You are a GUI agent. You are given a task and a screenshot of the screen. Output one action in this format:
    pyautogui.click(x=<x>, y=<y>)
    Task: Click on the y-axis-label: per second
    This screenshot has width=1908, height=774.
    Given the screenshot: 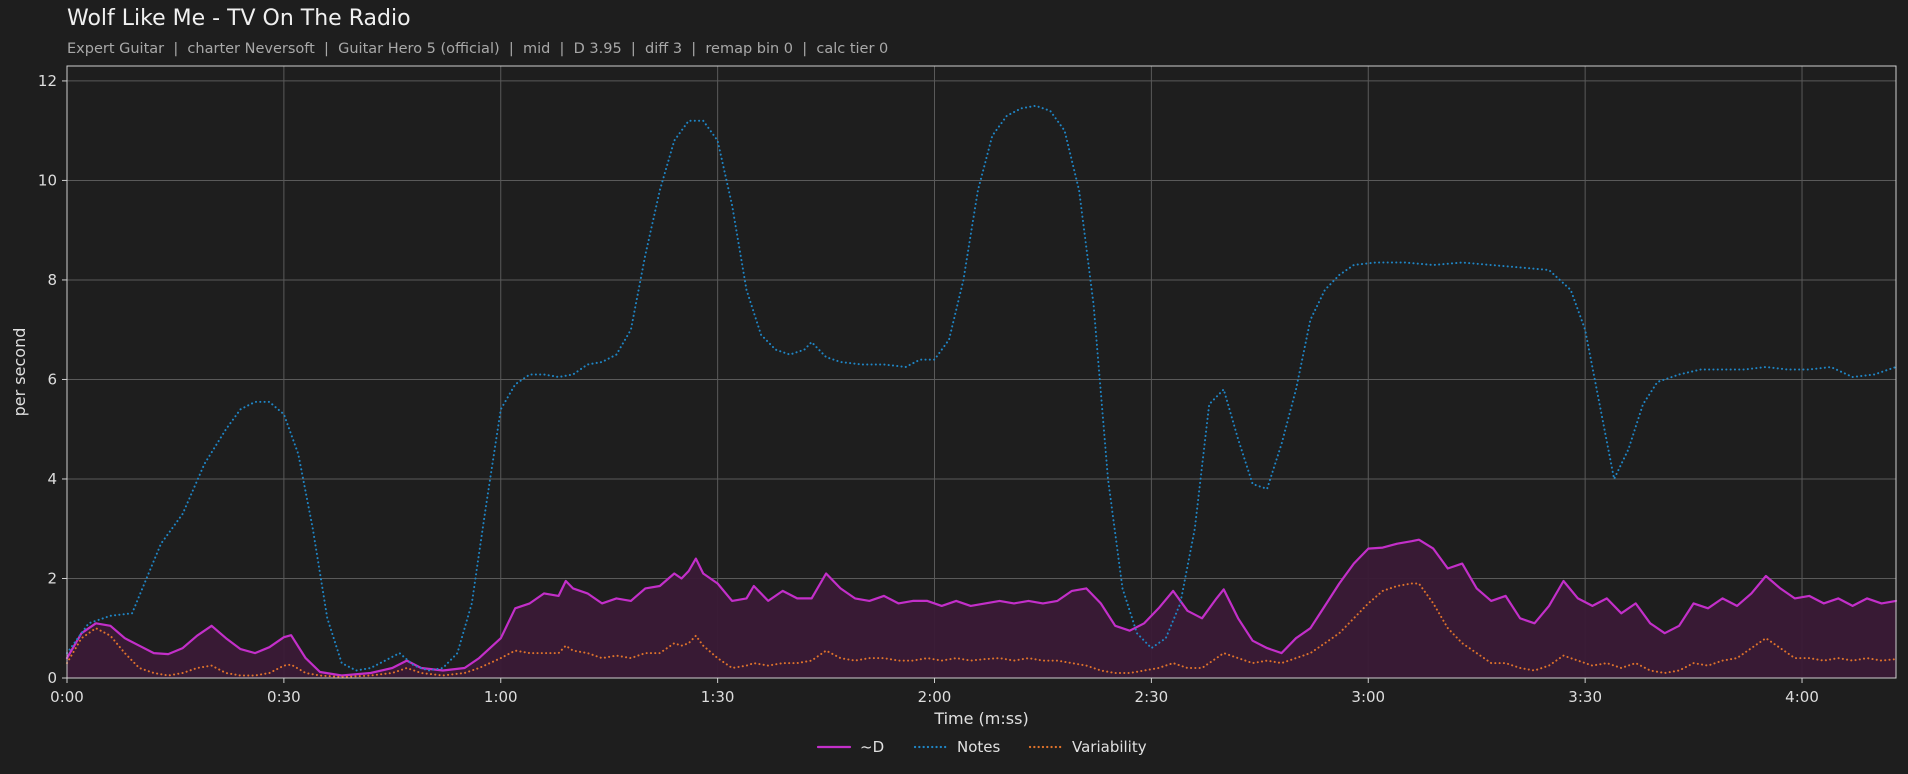 What is the action you would take?
    pyautogui.click(x=19, y=372)
    